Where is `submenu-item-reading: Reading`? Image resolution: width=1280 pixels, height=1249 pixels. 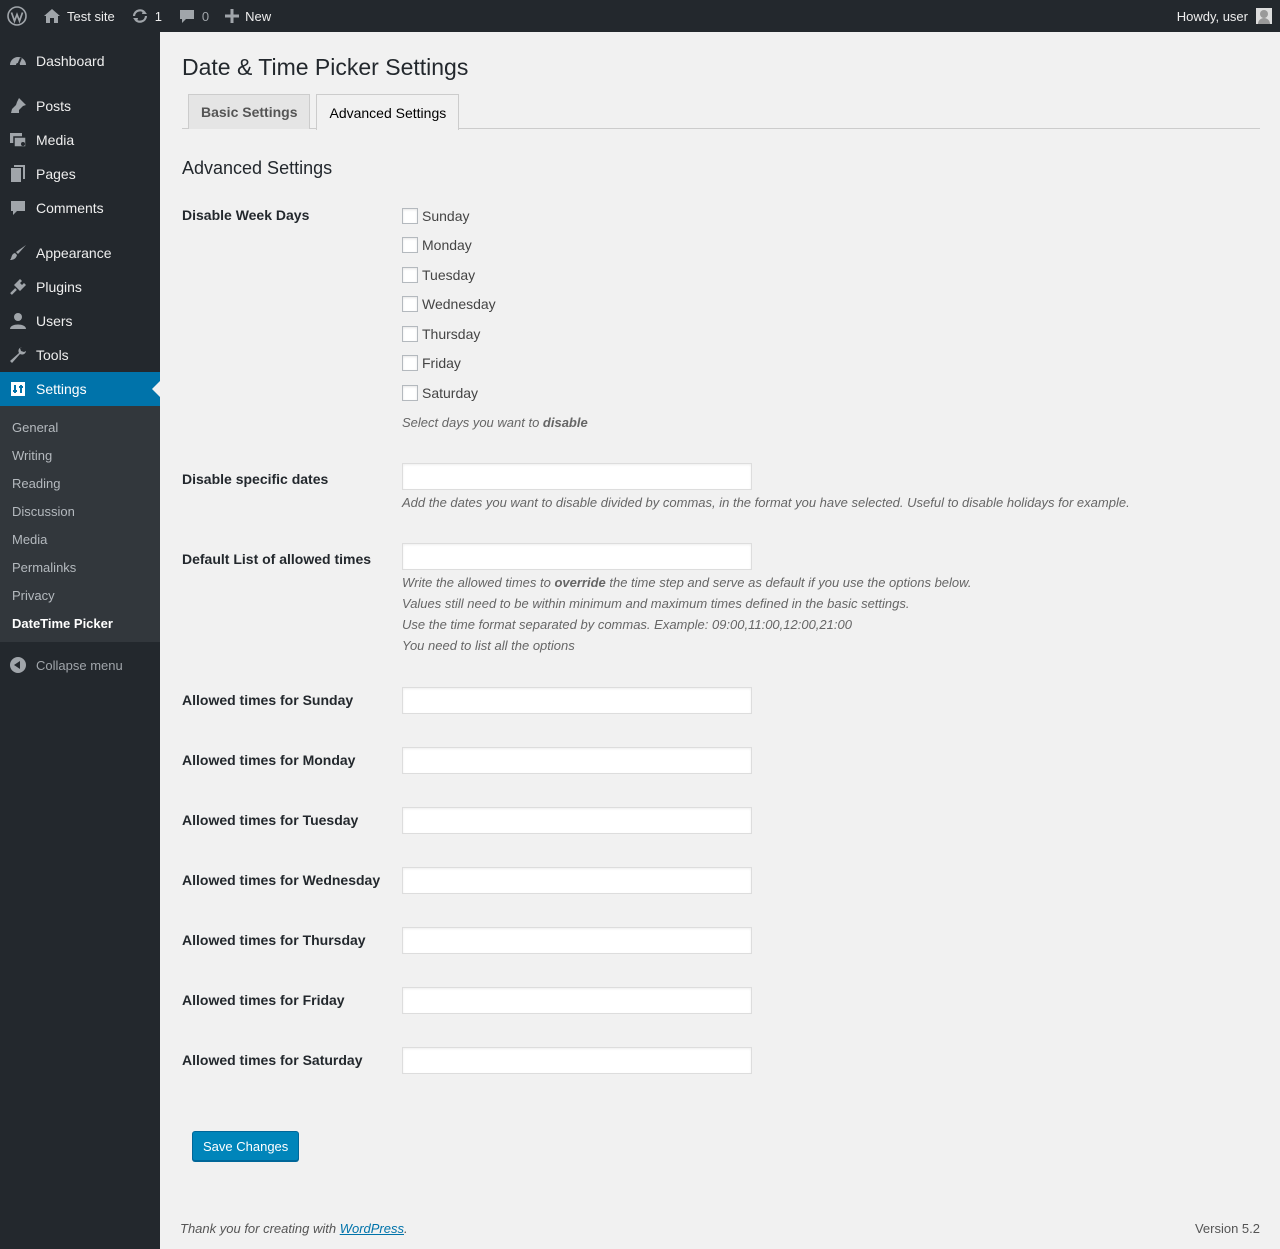
submenu-item-reading: Reading is located at coordinates (80, 483).